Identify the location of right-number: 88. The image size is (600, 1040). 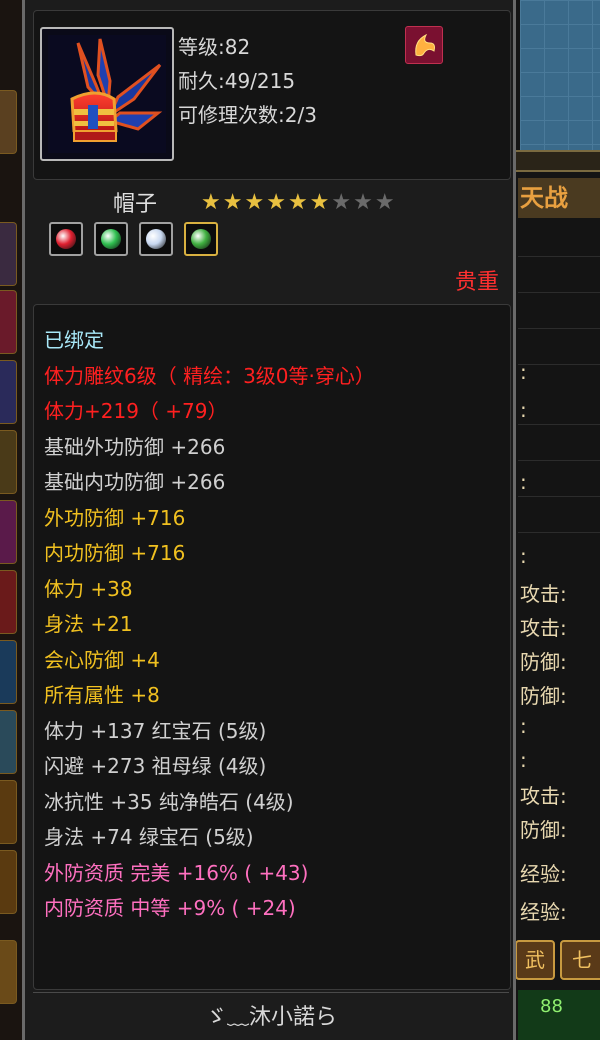
(551, 1006).